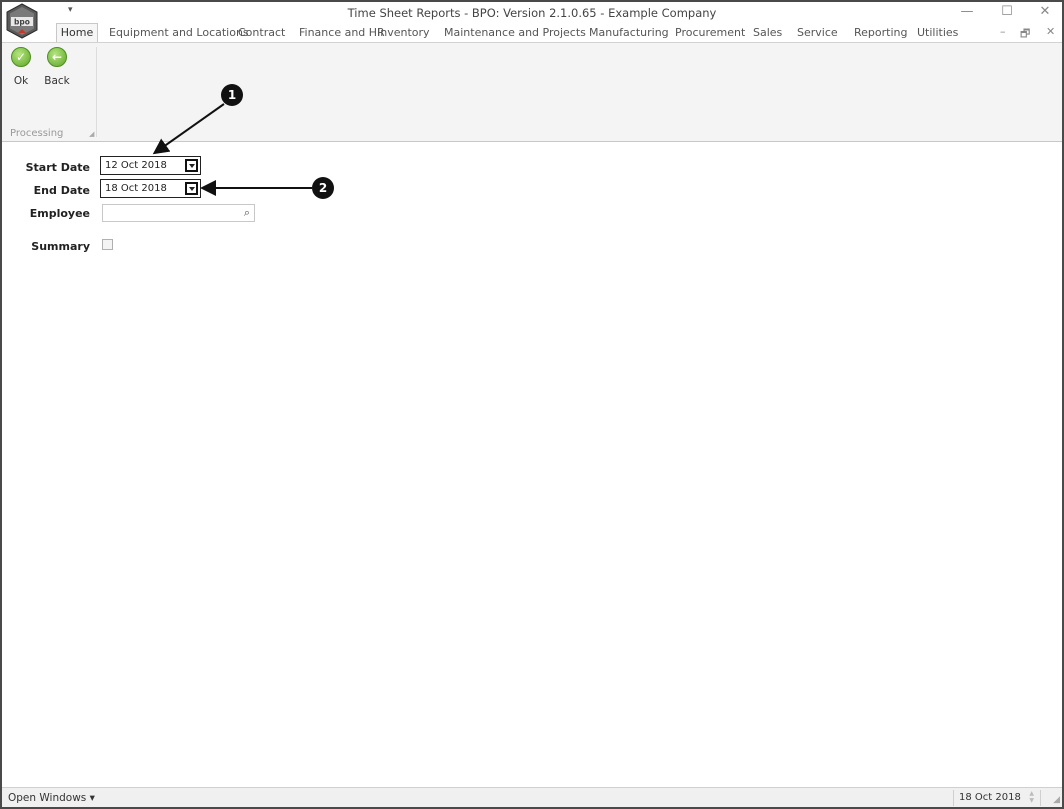 The image size is (1064, 809). I want to click on back-label: Back, so click(57, 81).